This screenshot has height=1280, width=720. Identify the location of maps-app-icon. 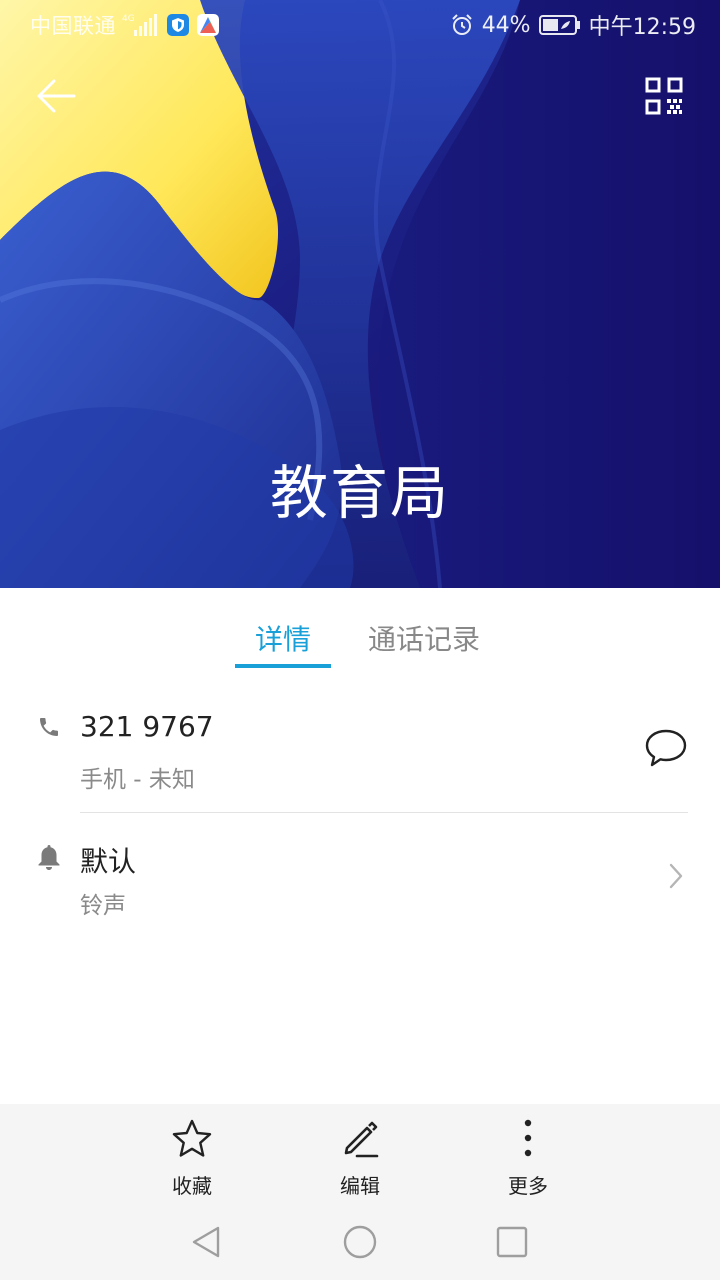
(208, 25).